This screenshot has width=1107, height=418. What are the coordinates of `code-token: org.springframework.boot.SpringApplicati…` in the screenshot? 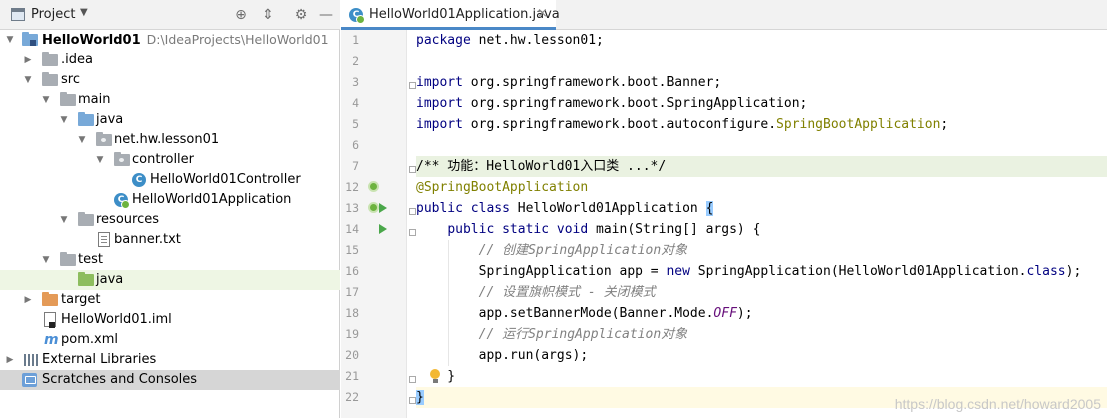 It's located at (635, 103).